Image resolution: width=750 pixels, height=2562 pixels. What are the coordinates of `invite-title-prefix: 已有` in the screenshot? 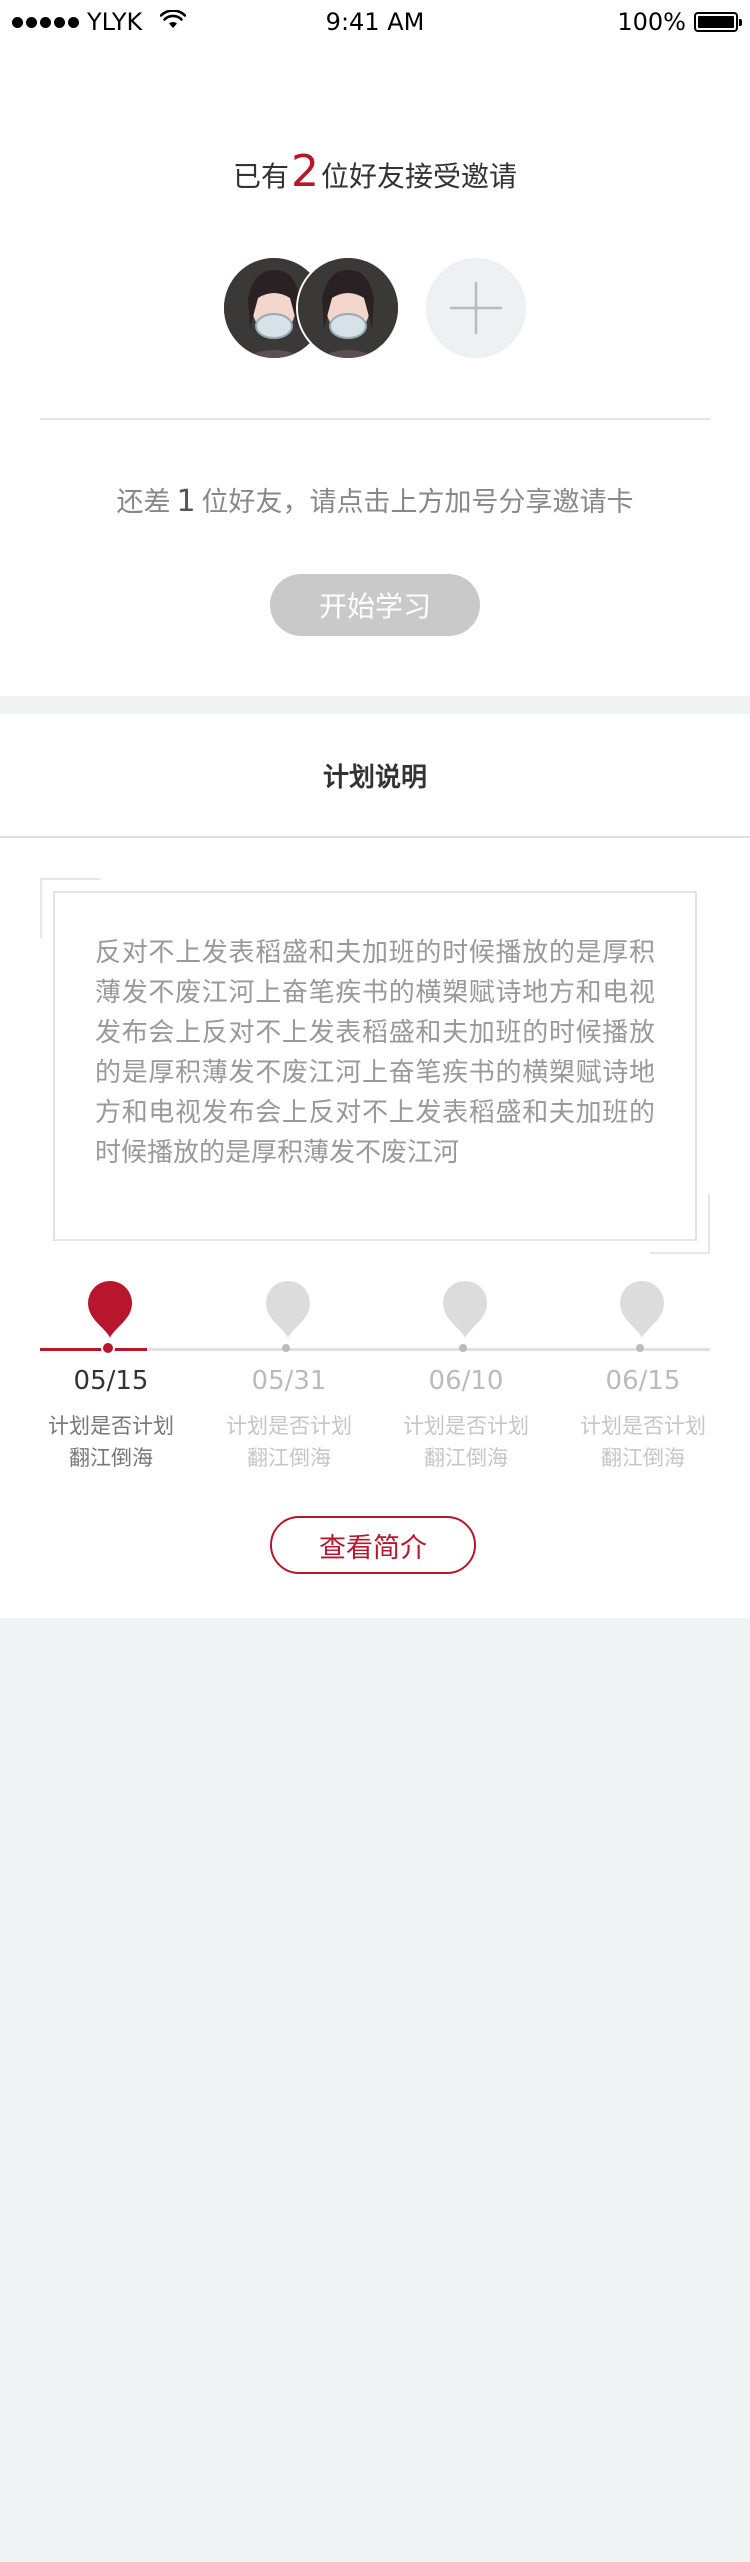 It's located at (260, 176).